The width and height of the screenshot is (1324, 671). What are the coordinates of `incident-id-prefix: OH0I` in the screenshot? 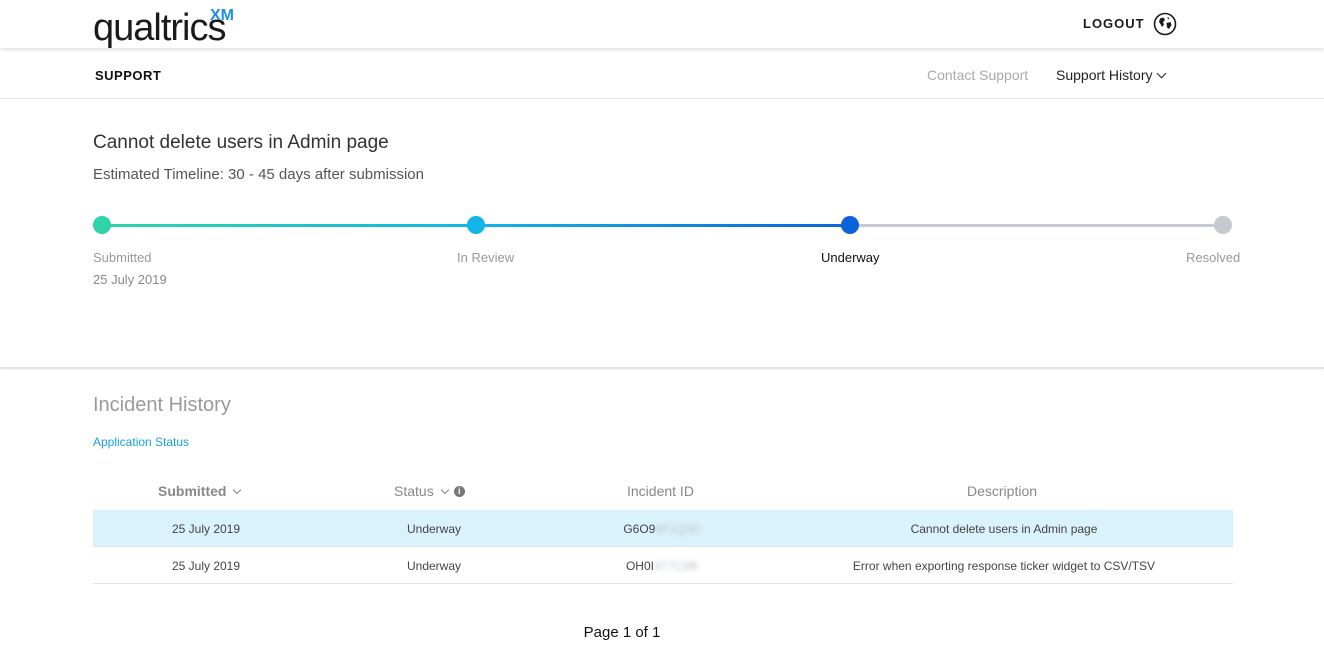 It's located at (639, 566).